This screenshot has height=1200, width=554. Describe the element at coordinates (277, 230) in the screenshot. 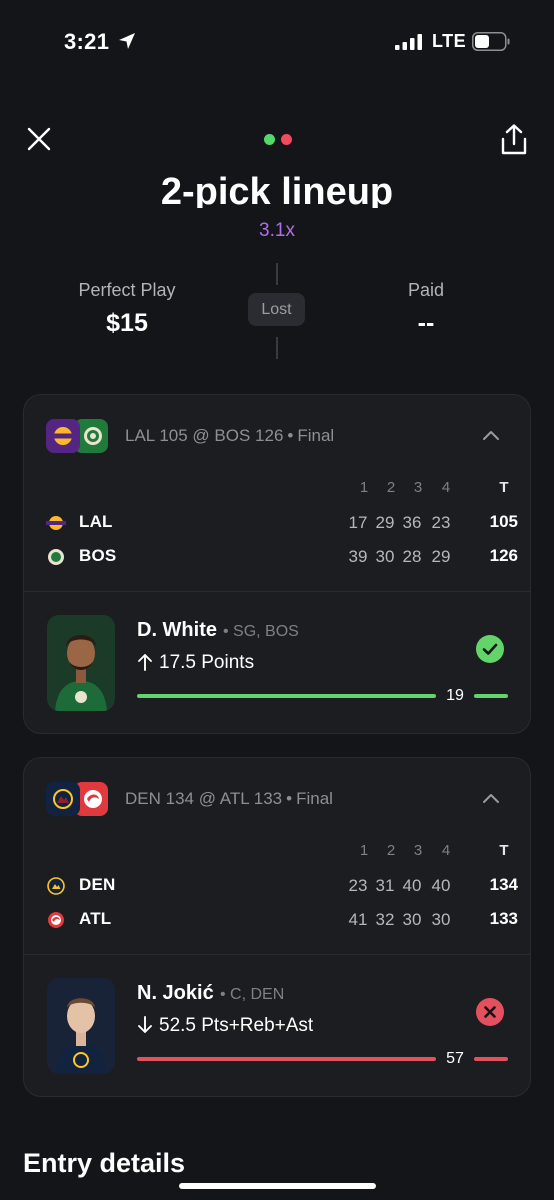

I see `payout-multiplier: 3.1x` at that location.